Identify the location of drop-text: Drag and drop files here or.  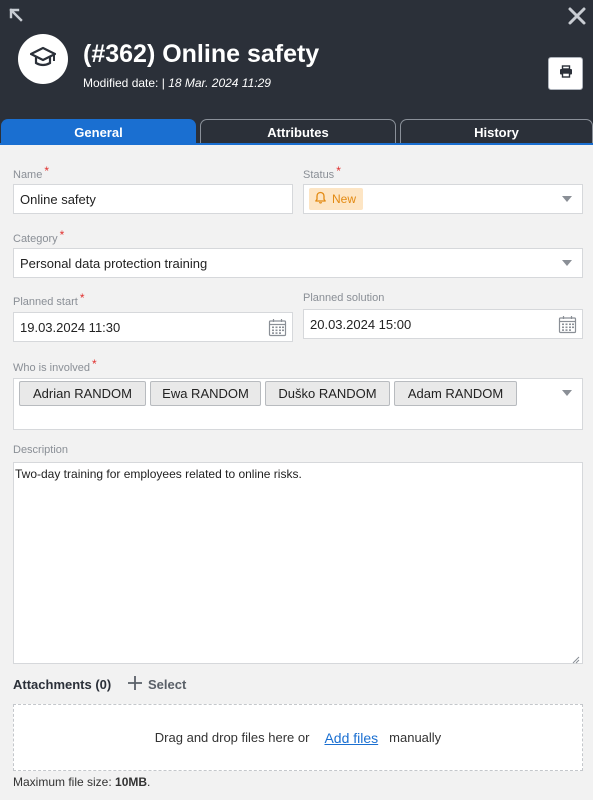
(232, 737).